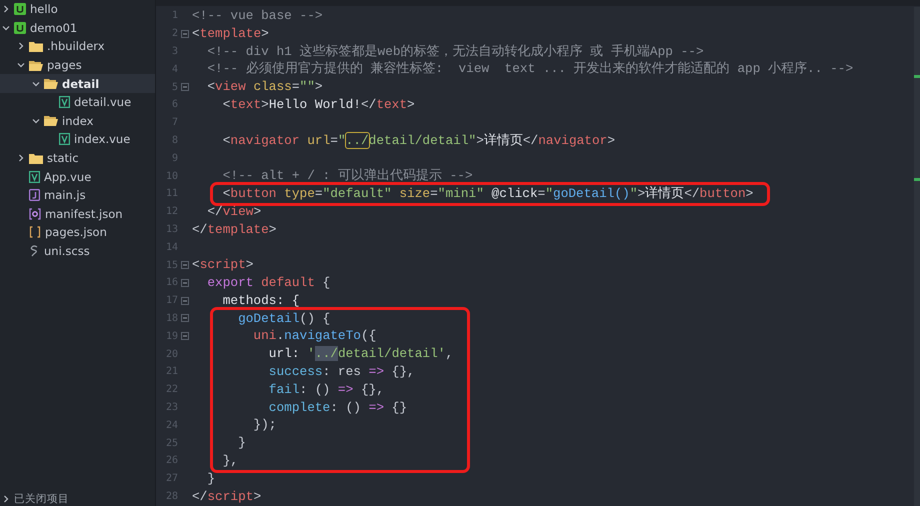 The width and height of the screenshot is (920, 506). What do you see at coordinates (35, 232) in the screenshot?
I see `brackets-file-icon` at bounding box center [35, 232].